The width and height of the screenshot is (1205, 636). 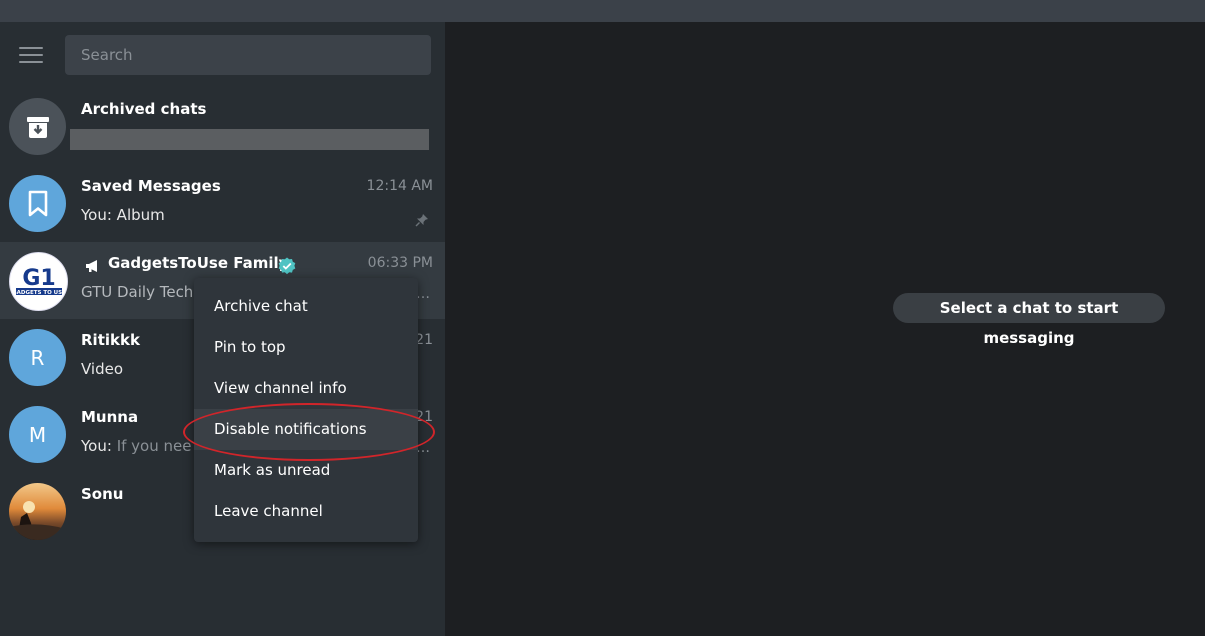 I want to click on chat-name: GadgetsToUse Family, so click(x=198, y=263).